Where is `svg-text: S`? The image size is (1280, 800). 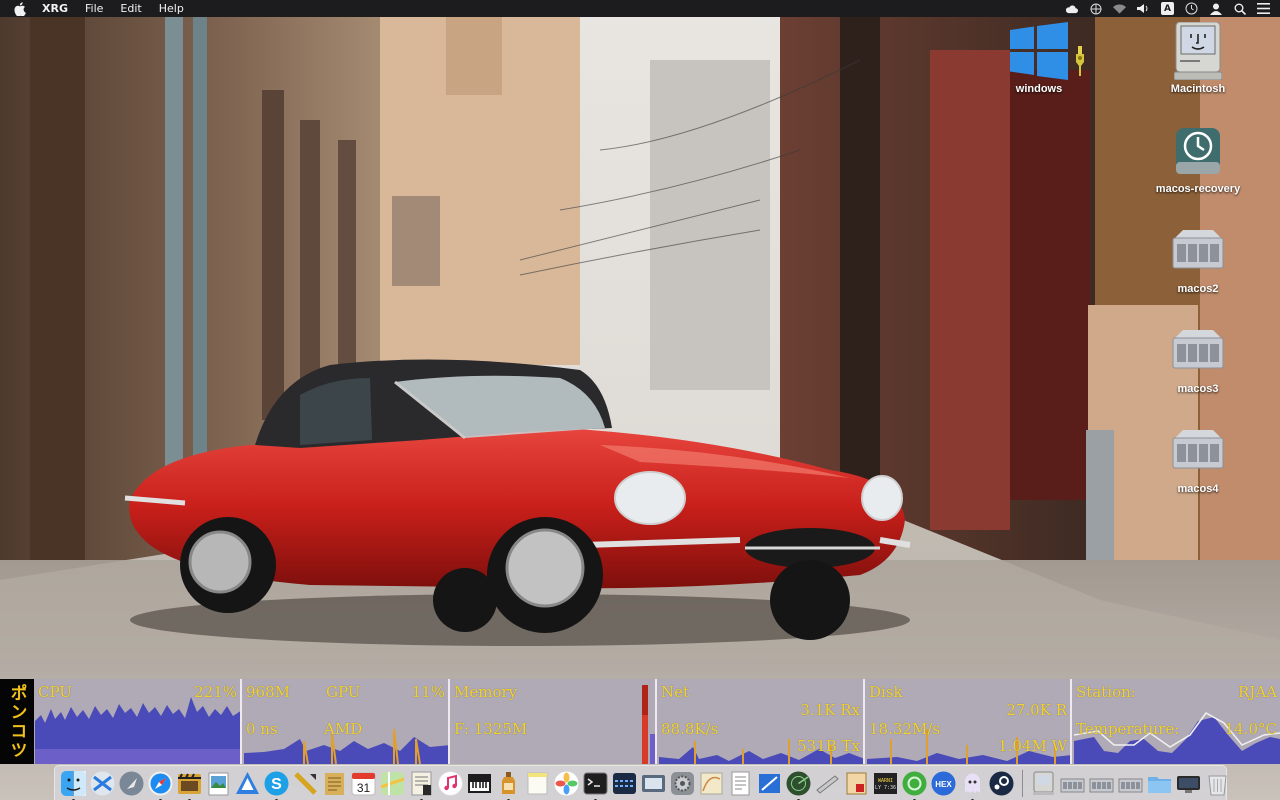
svg-text: S is located at coordinates (276, 784).